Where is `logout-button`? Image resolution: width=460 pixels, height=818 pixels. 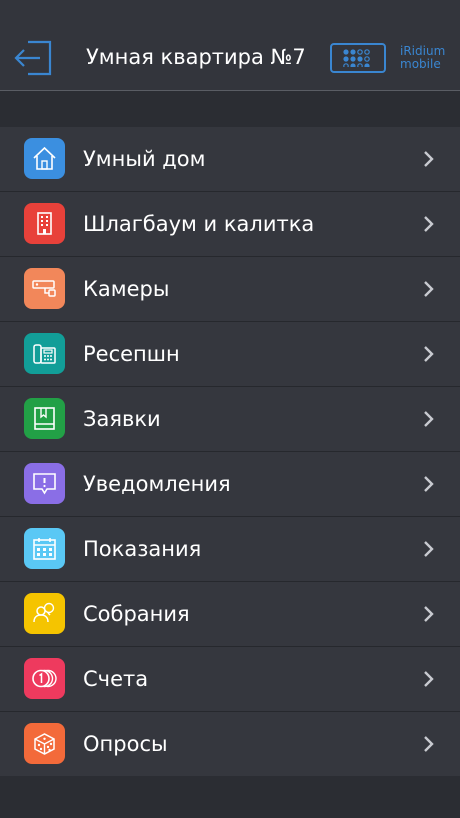 logout-button is located at coordinates (34, 58).